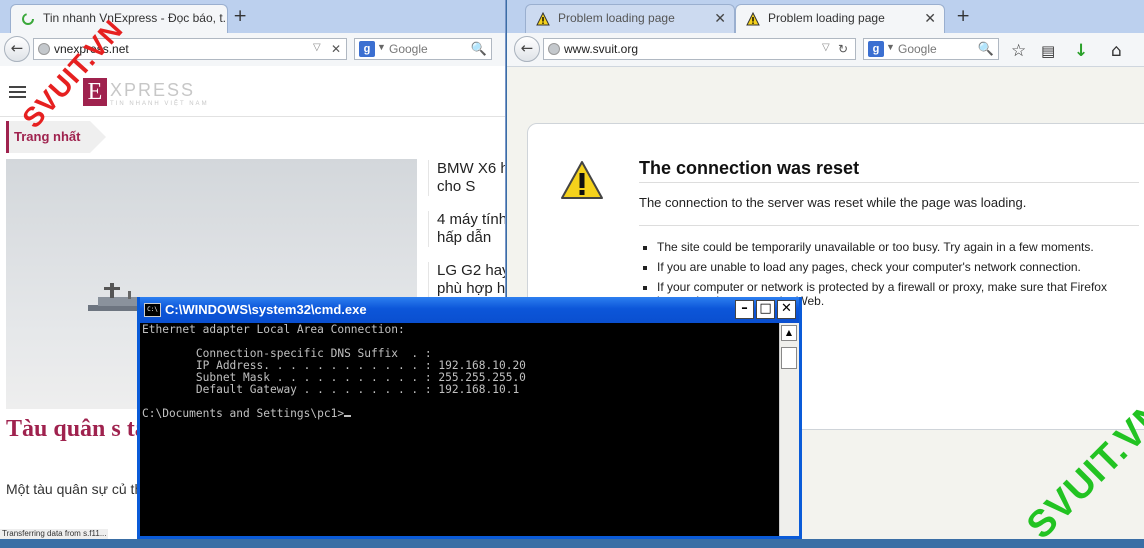 This screenshot has width=1144, height=548. I want to click on left-nav-bar: ← vnexpress.net ▽ ✕ g ▼ Google 🔍, so click(252, 50).